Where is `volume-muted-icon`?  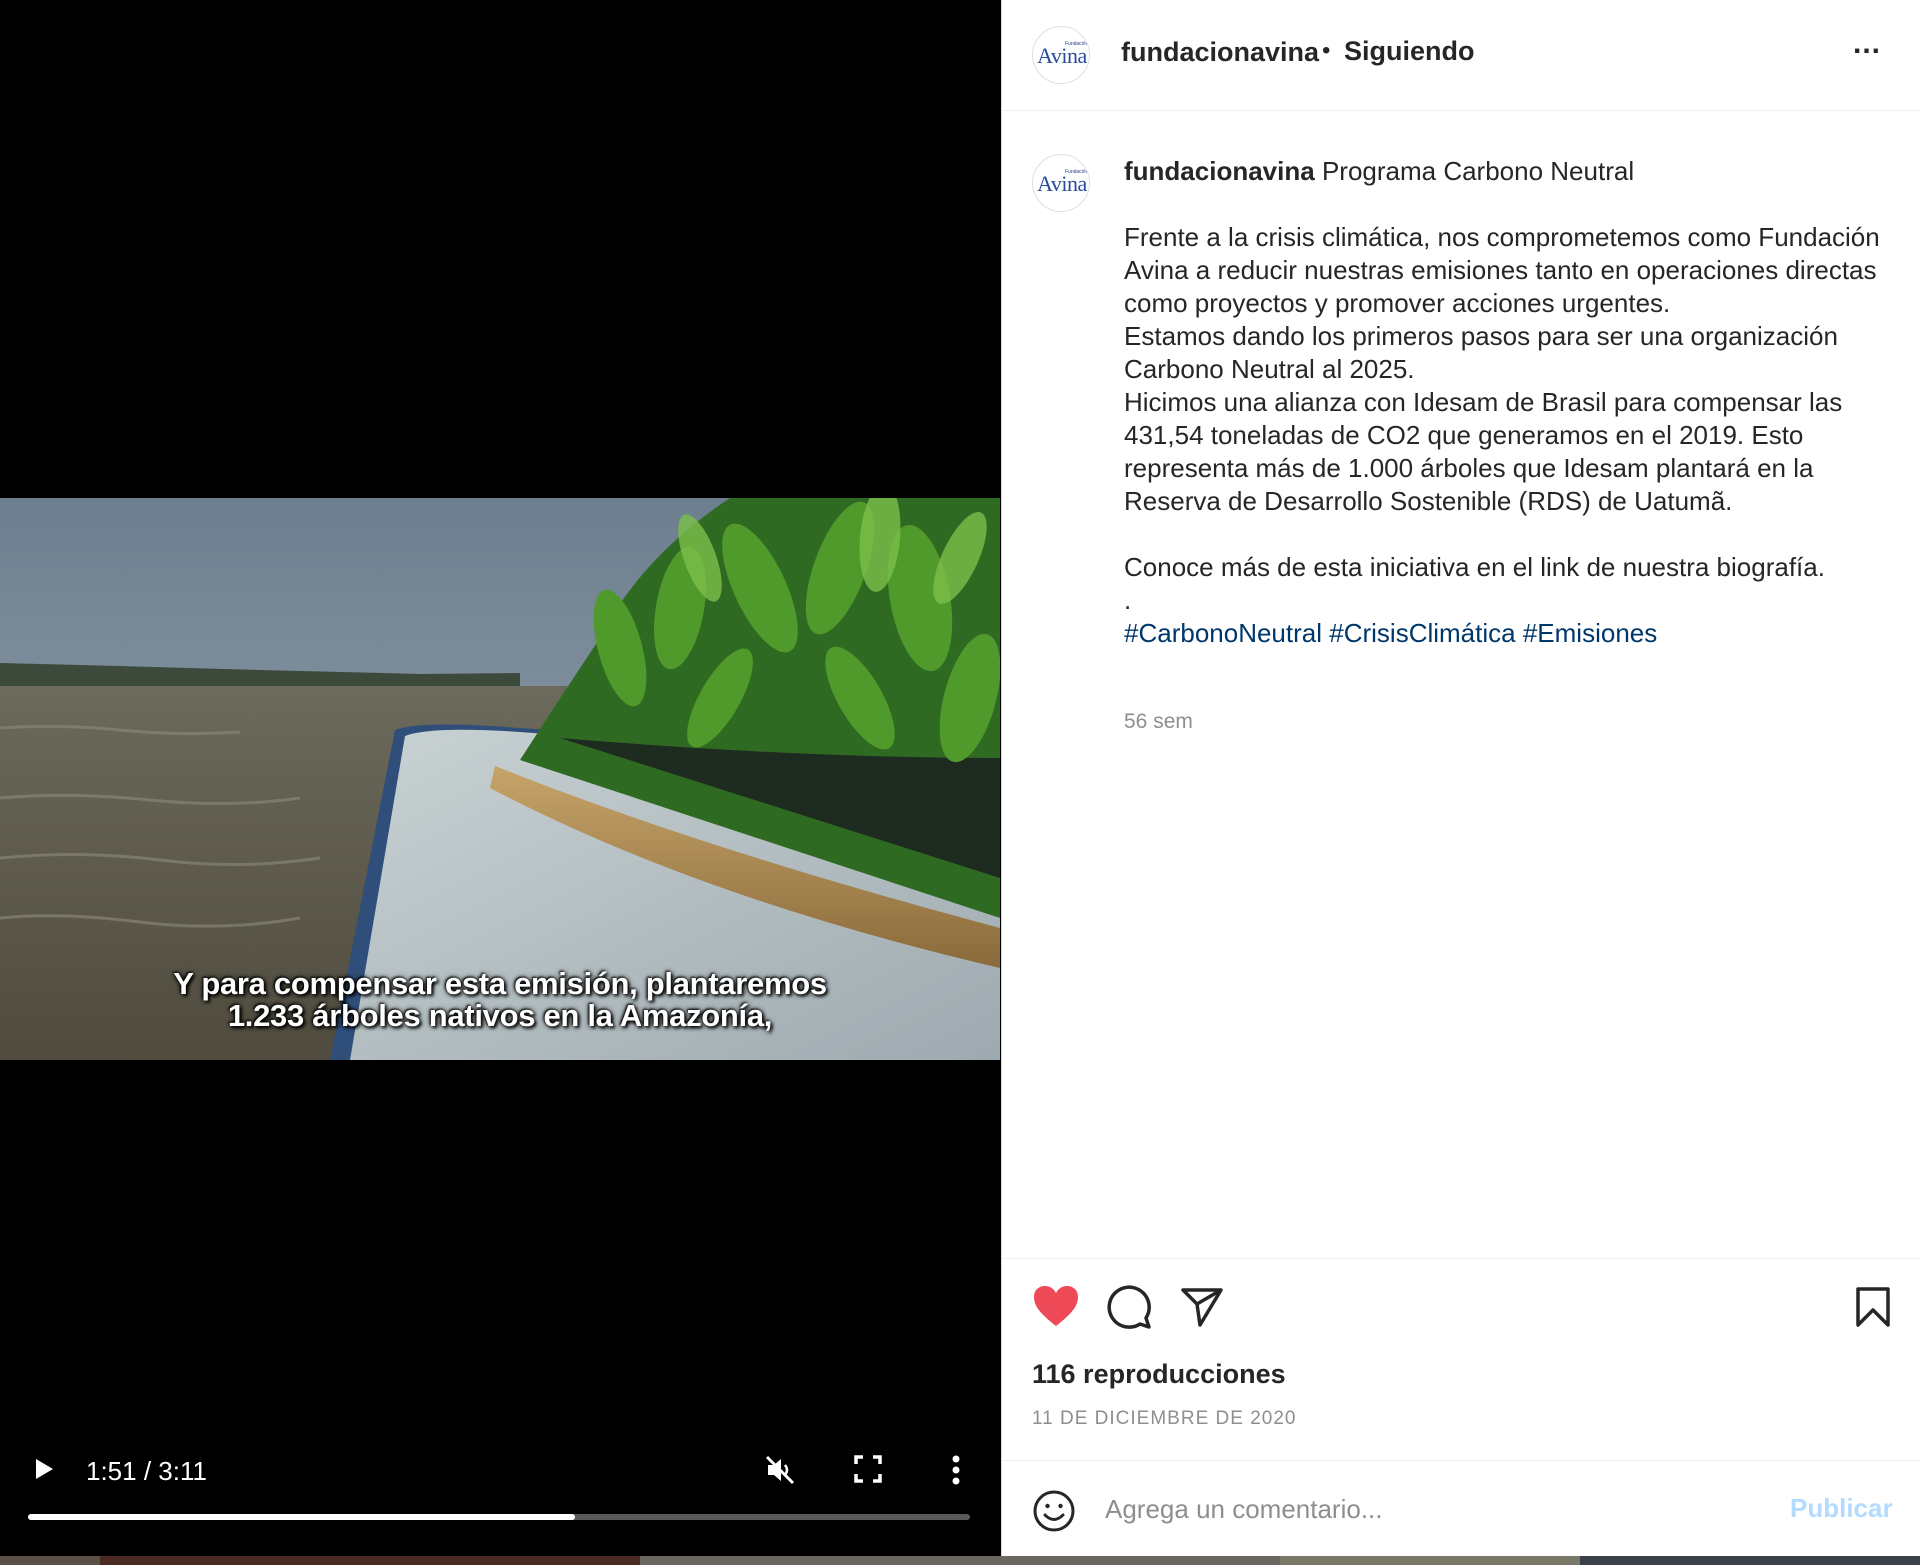
volume-muted-icon is located at coordinates (780, 1470).